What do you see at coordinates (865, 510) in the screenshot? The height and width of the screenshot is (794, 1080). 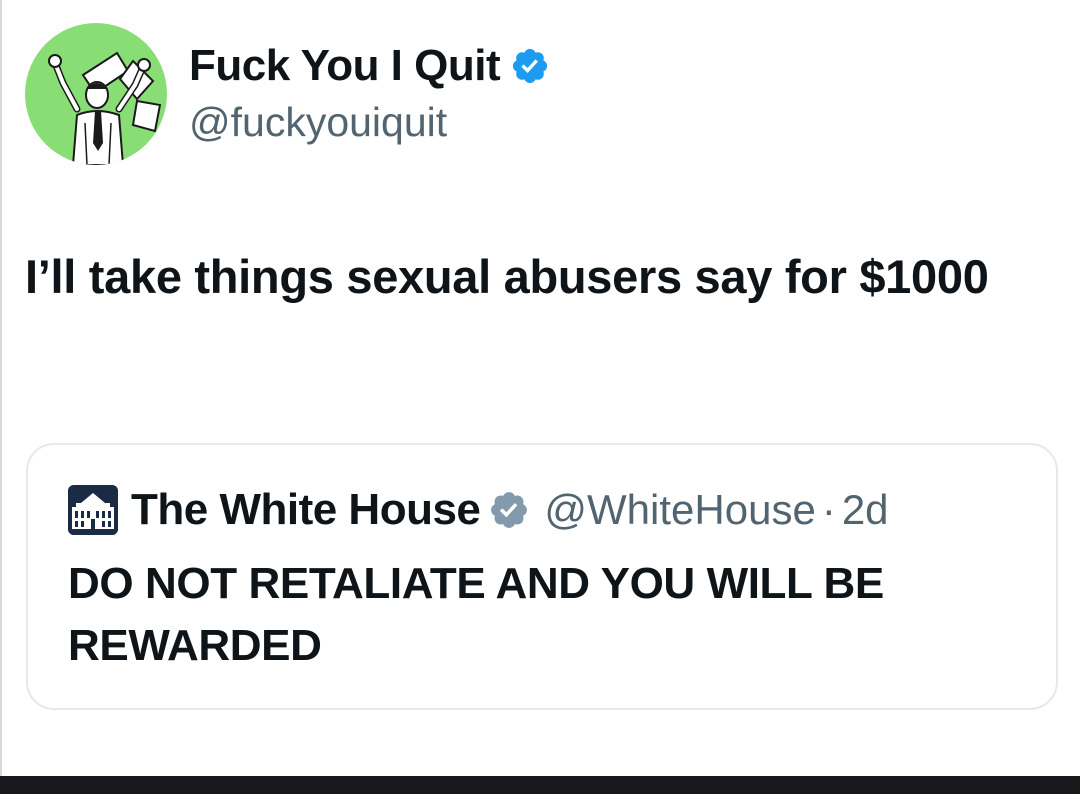 I see `quoted-tweet-timestamp: 2d` at bounding box center [865, 510].